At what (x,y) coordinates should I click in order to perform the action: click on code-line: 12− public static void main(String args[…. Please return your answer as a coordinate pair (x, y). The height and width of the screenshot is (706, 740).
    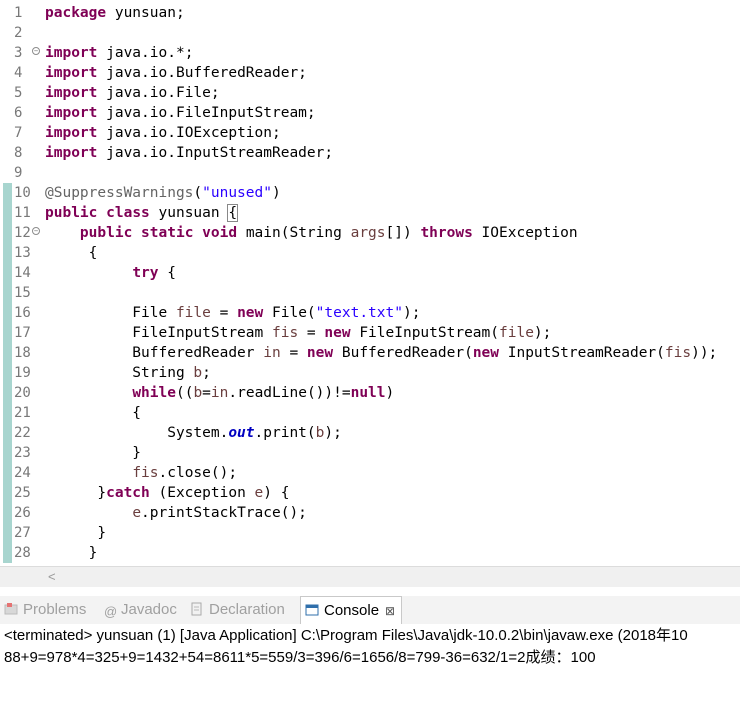
    Looking at the image, I should click on (370, 233).